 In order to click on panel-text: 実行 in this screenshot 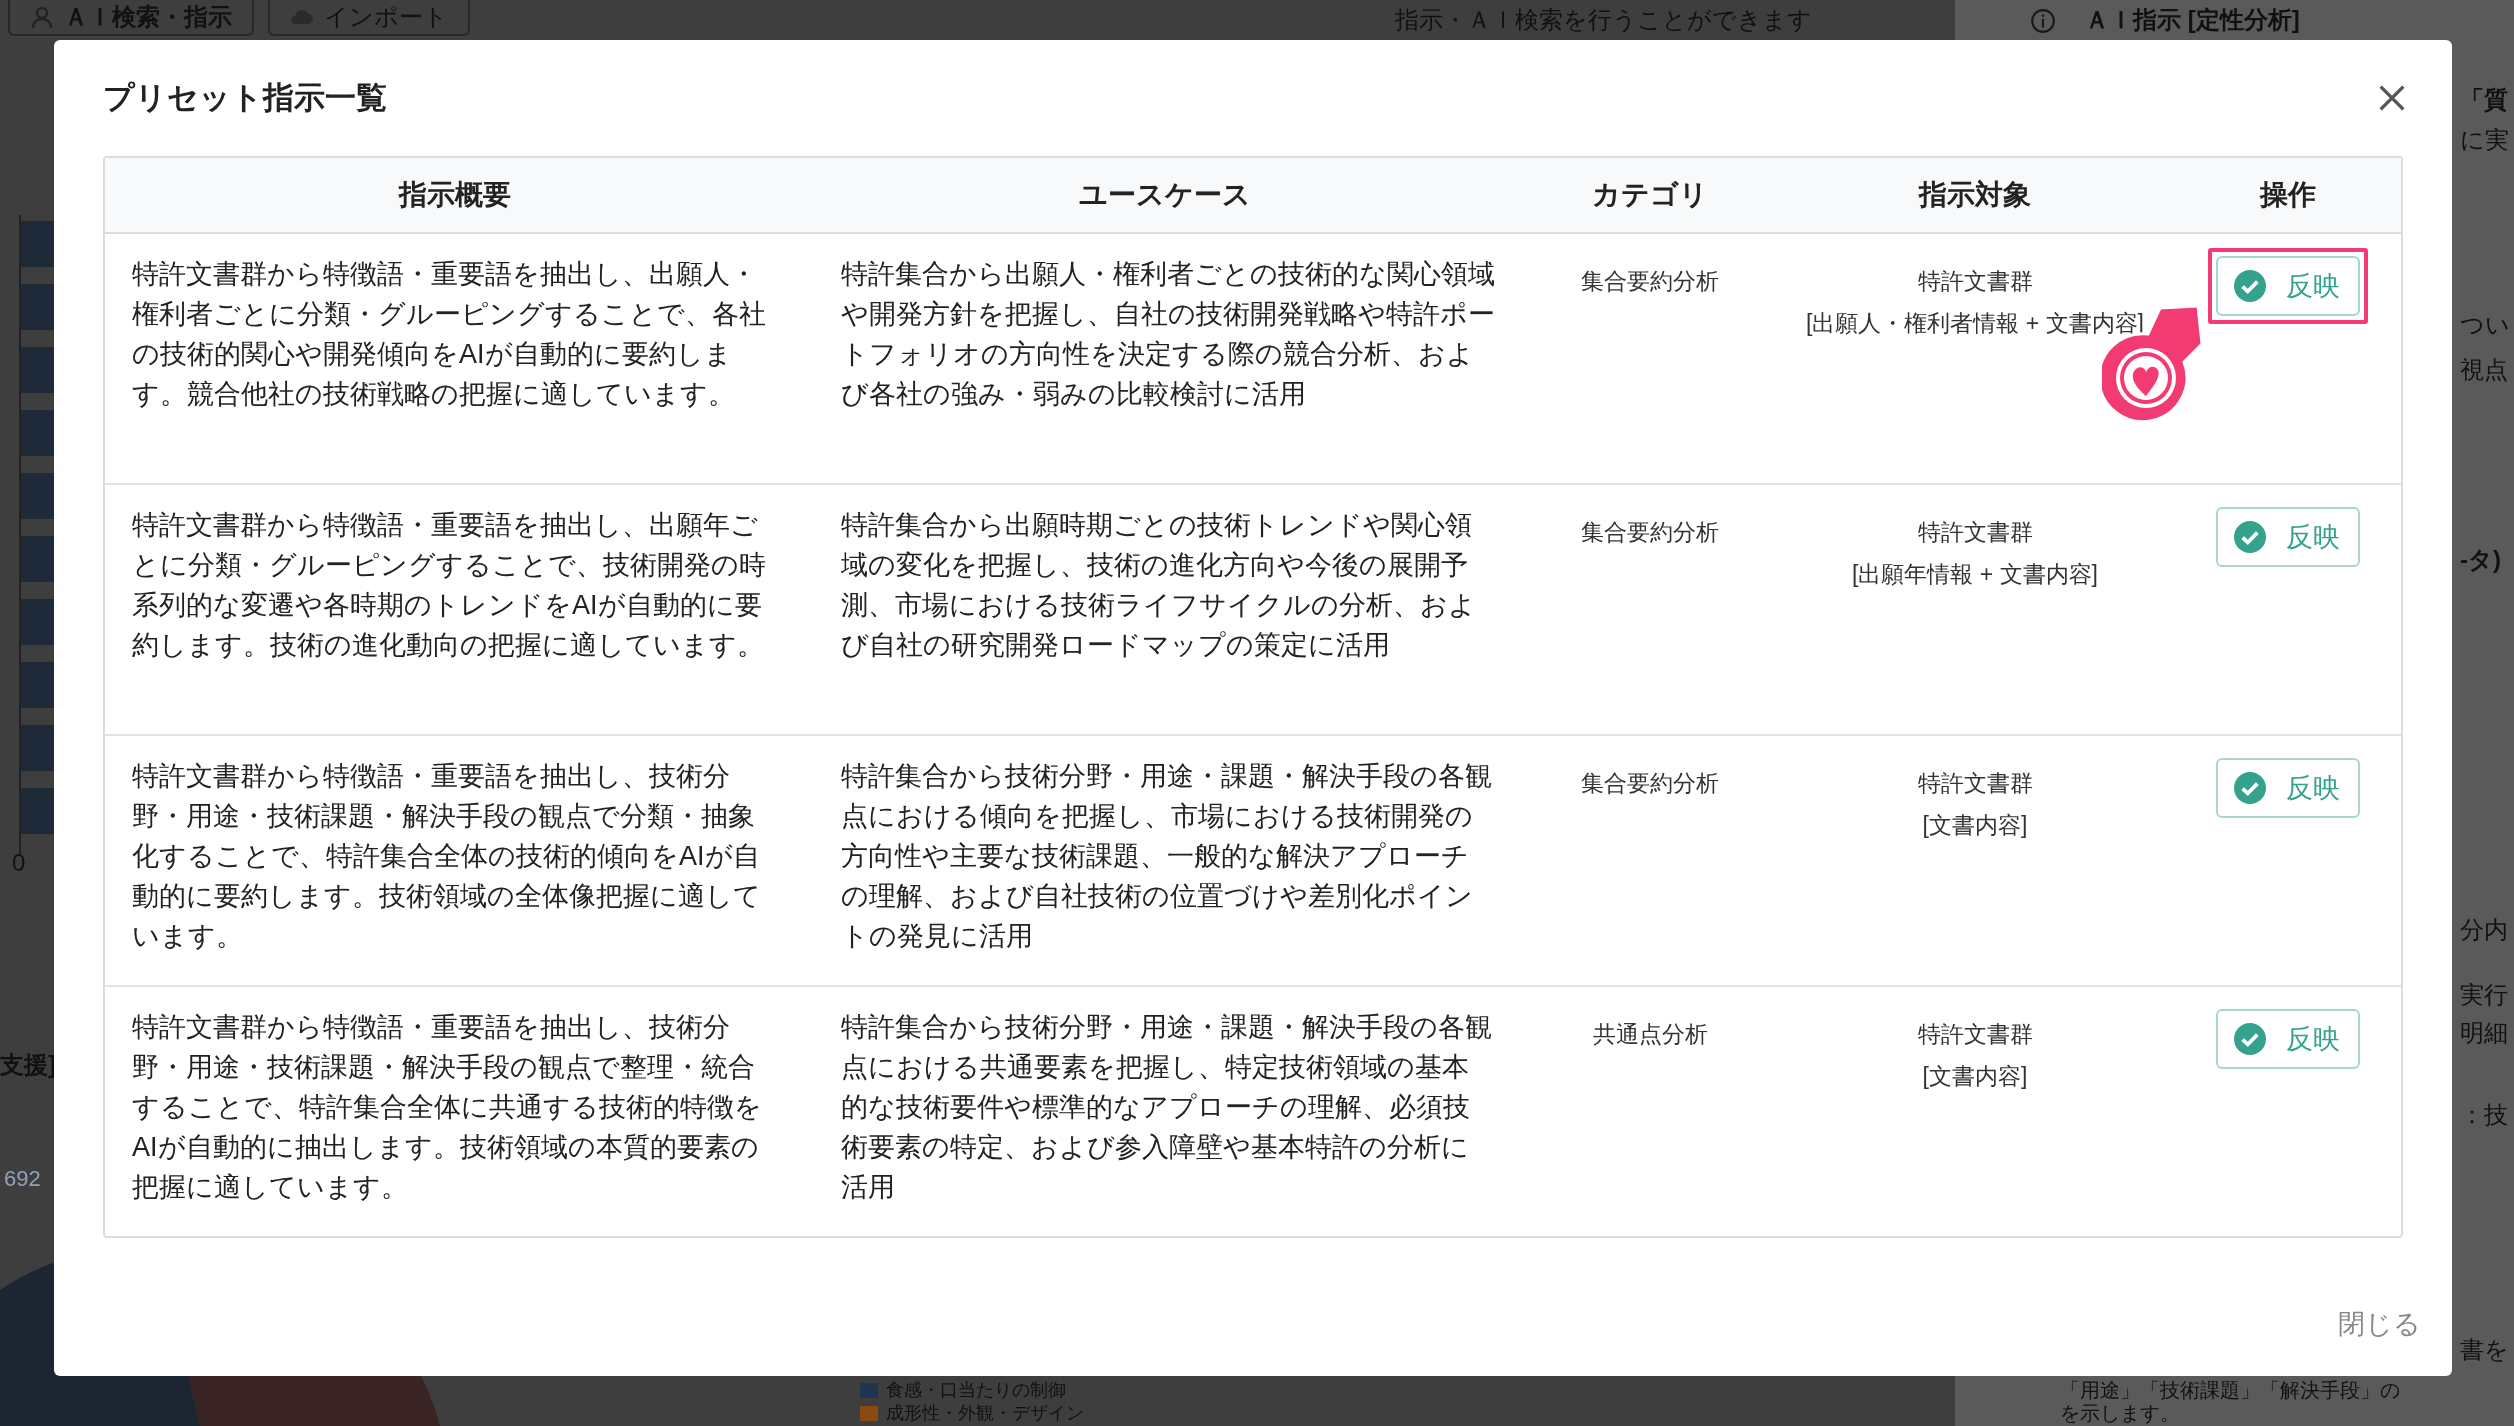, I will do `click(2484, 995)`.